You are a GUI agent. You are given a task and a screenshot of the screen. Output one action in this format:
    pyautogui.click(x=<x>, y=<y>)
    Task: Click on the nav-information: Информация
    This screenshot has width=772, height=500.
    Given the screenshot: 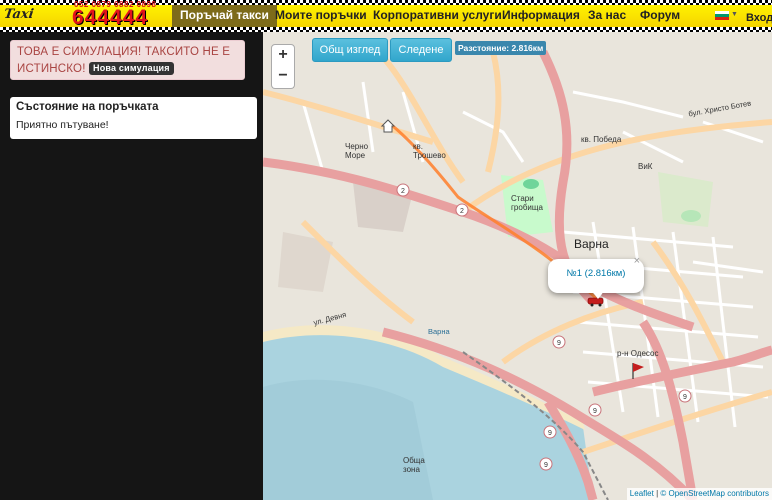 What is the action you would take?
    pyautogui.click(x=541, y=16)
    